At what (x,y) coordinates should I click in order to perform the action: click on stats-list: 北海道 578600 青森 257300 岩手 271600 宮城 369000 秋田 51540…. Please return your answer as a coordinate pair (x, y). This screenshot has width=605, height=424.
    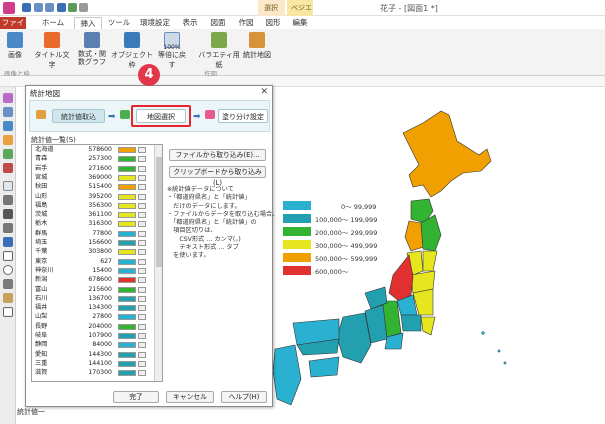
    Looking at the image, I should click on (97, 263).